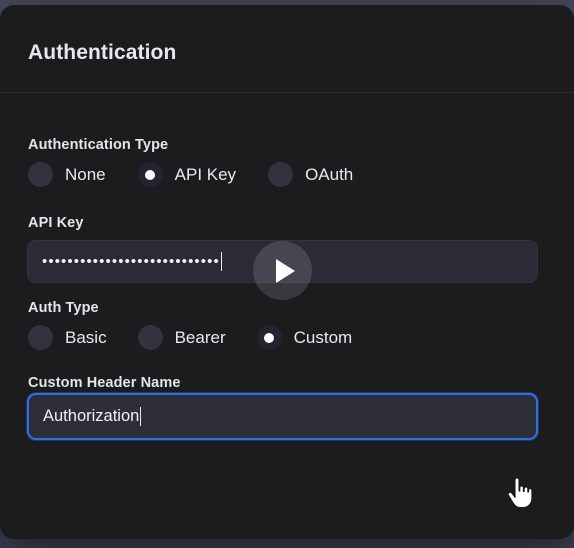 The width and height of the screenshot is (574, 548). I want to click on radio-option-none: None, so click(67, 174).